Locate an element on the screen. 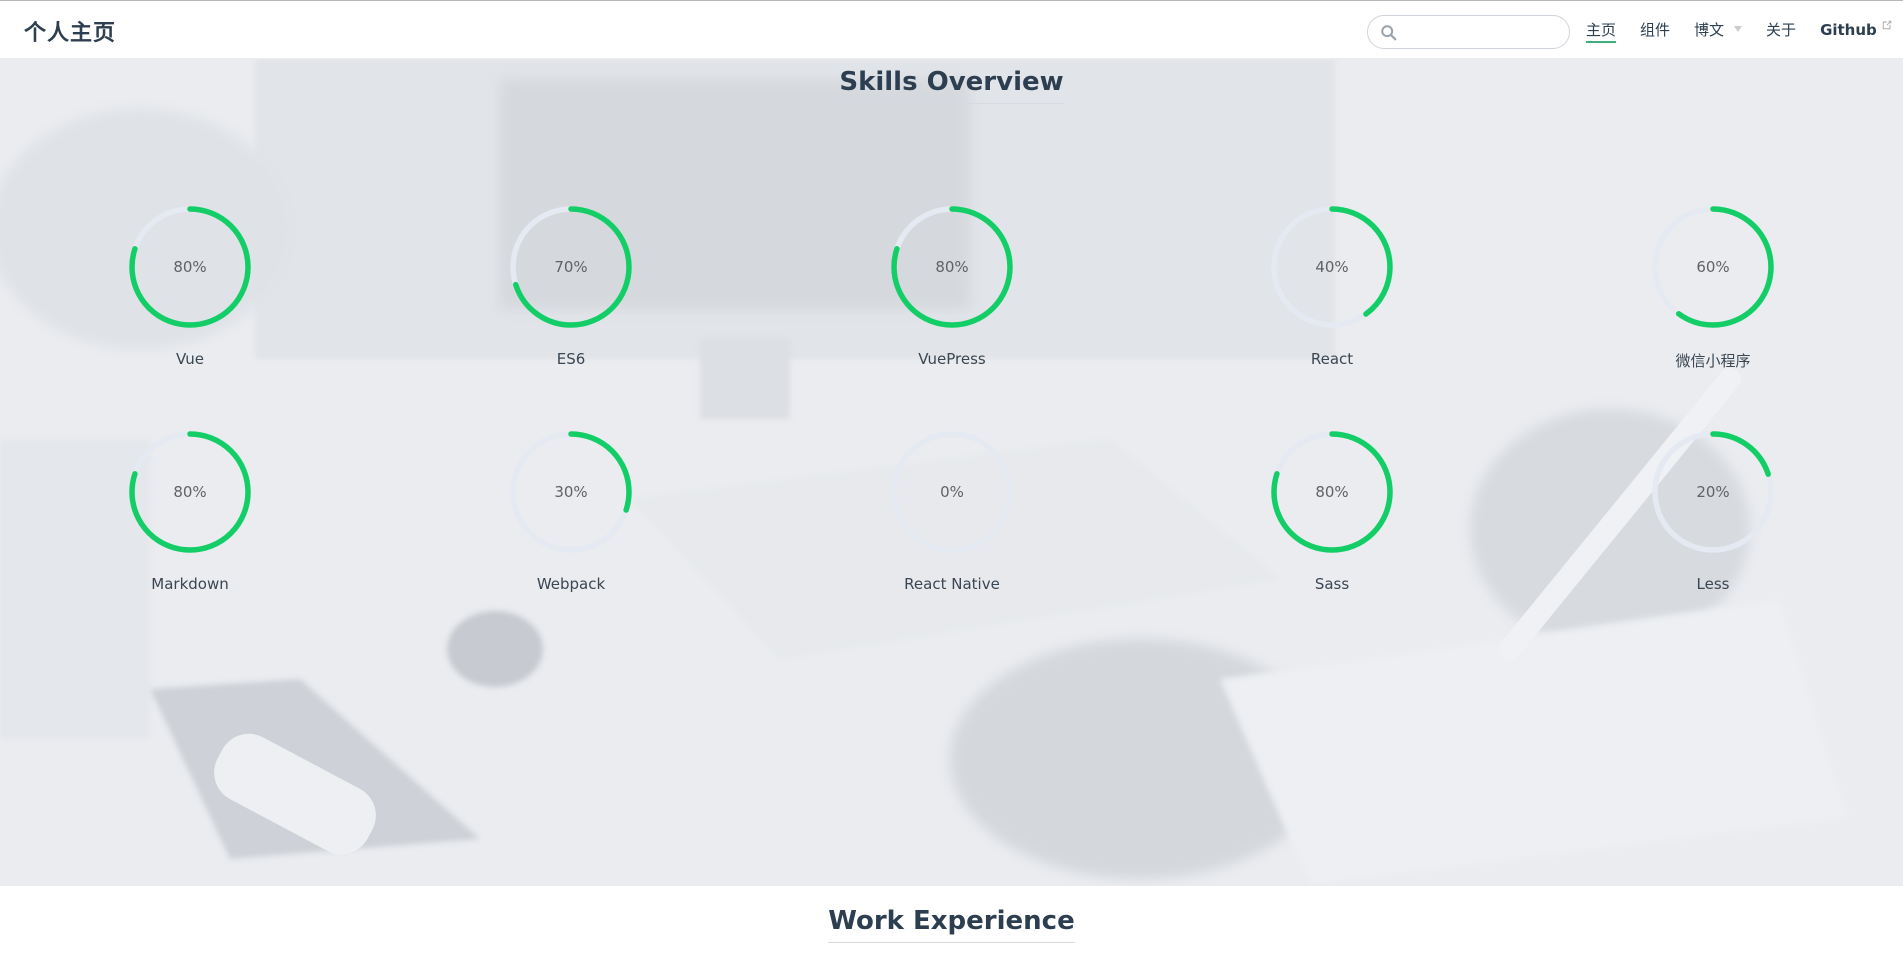 The width and height of the screenshot is (1903, 965). skill-name: Sass is located at coordinates (1332, 584).